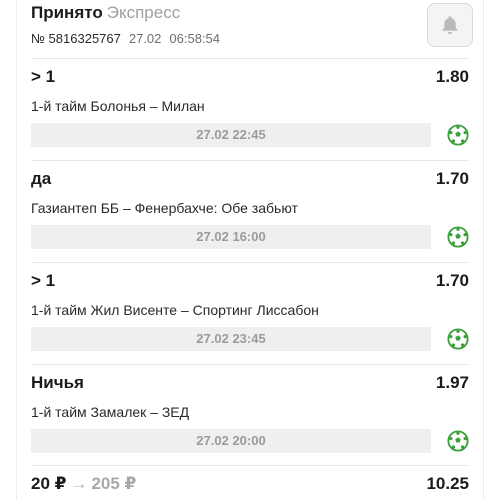 The height and width of the screenshot is (500, 498). What do you see at coordinates (110, 412) in the screenshot?
I see `bet-event: 1-й тайм Замалек – ЗЕД` at bounding box center [110, 412].